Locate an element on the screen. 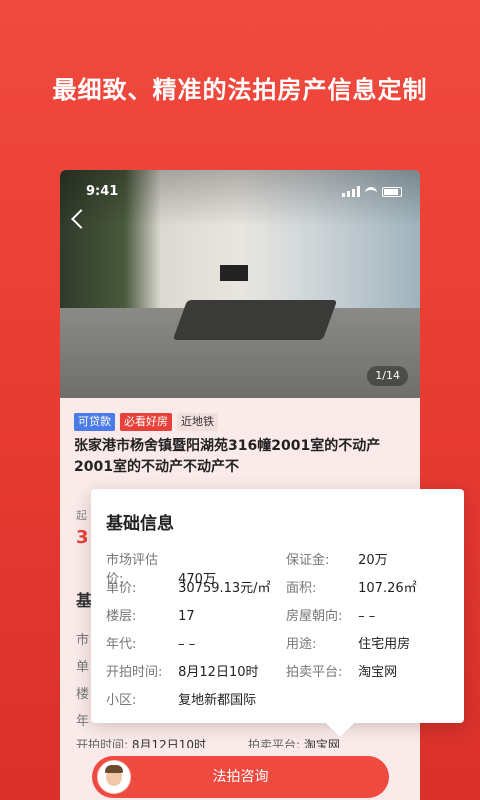  row-fragment: 市 is located at coordinates (83, 640).